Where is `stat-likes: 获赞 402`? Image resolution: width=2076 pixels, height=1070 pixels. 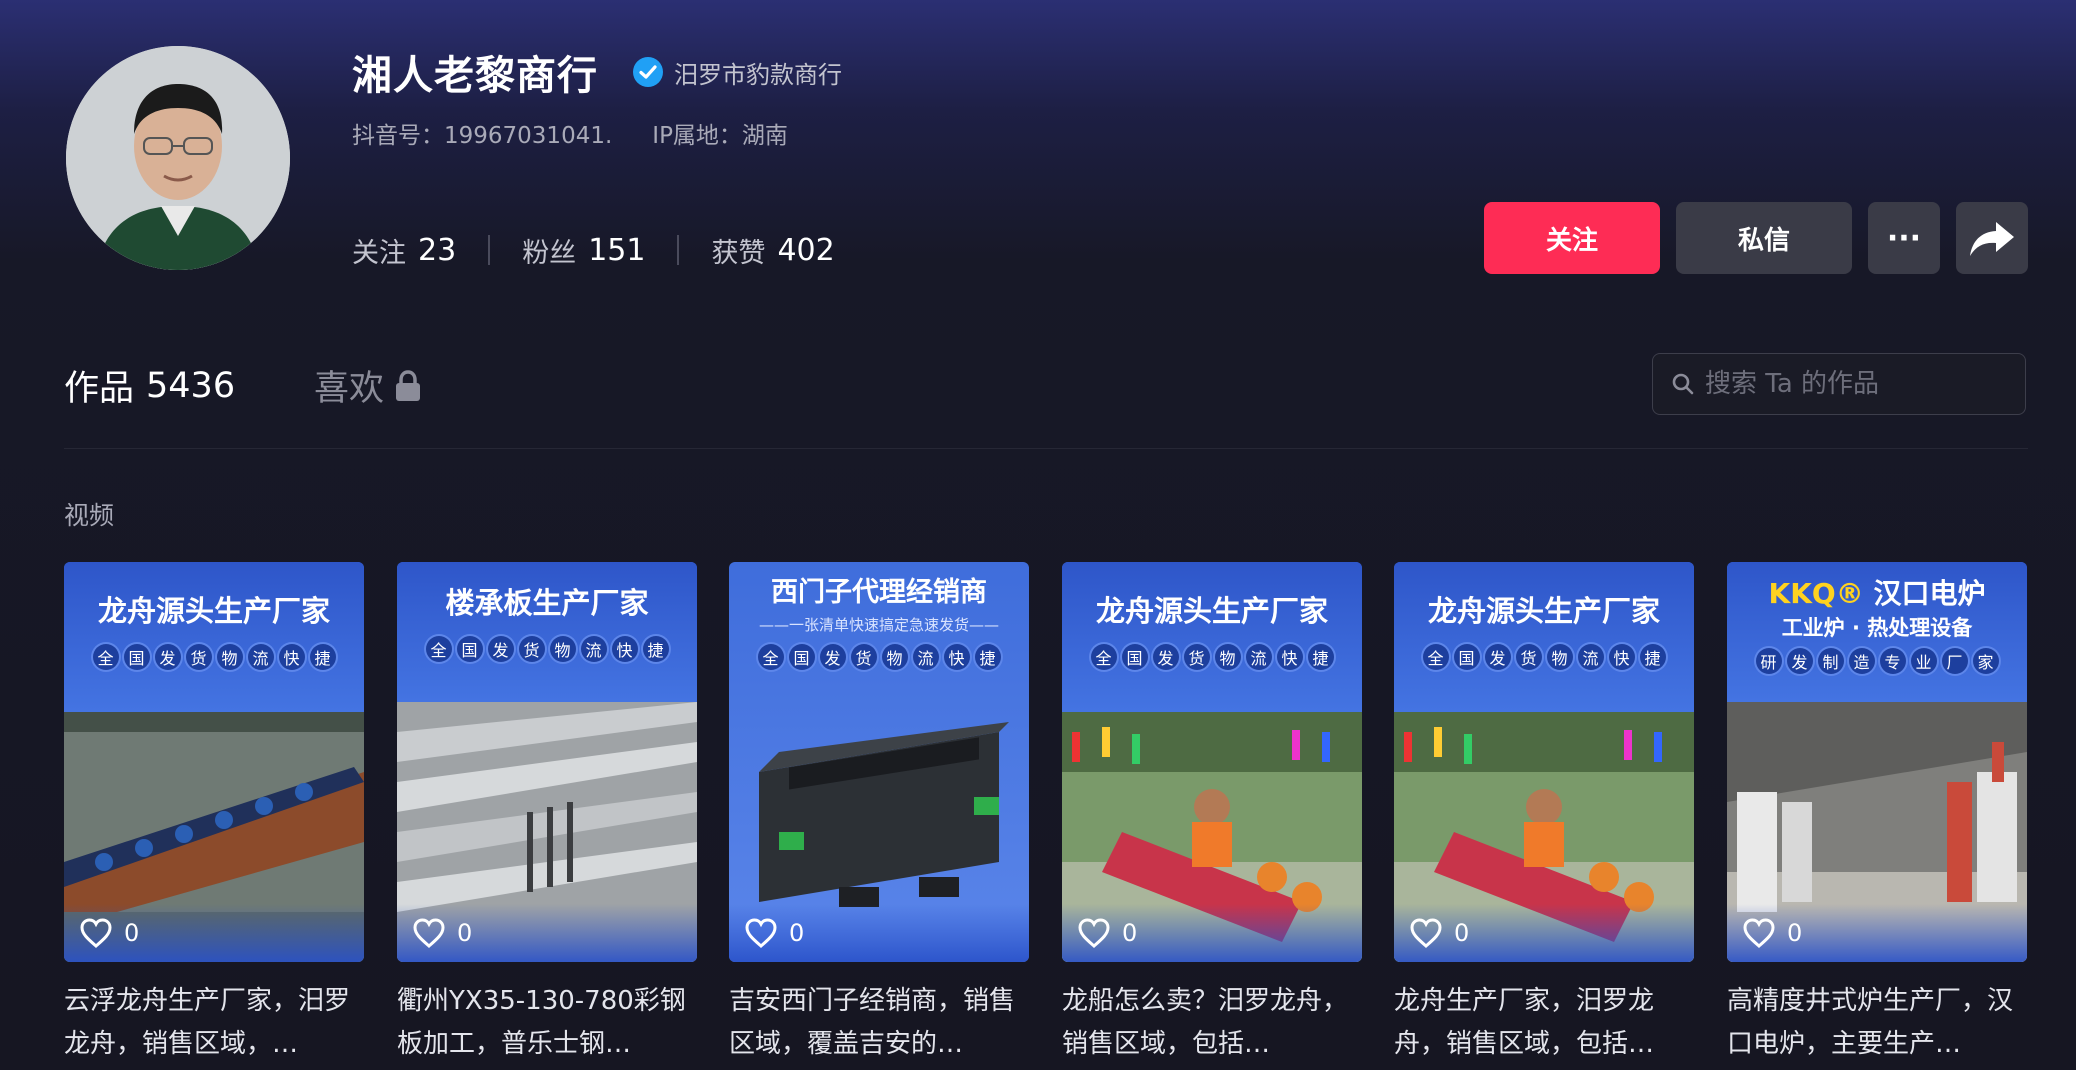
stat-likes: 获赞 402 is located at coordinates (772, 250).